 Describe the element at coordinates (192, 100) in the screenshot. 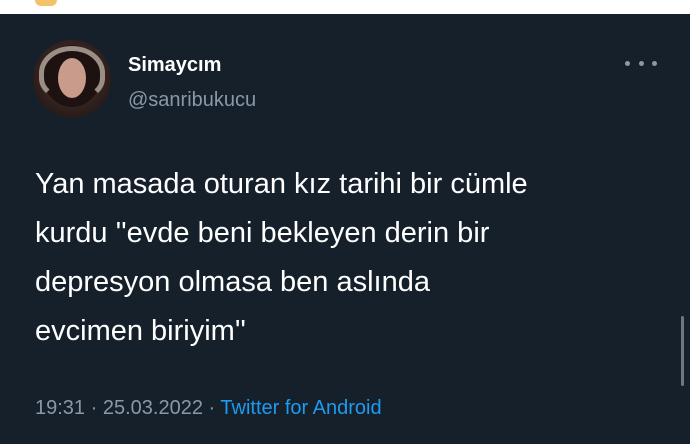

I see `user-handle: @sanribukucu` at that location.